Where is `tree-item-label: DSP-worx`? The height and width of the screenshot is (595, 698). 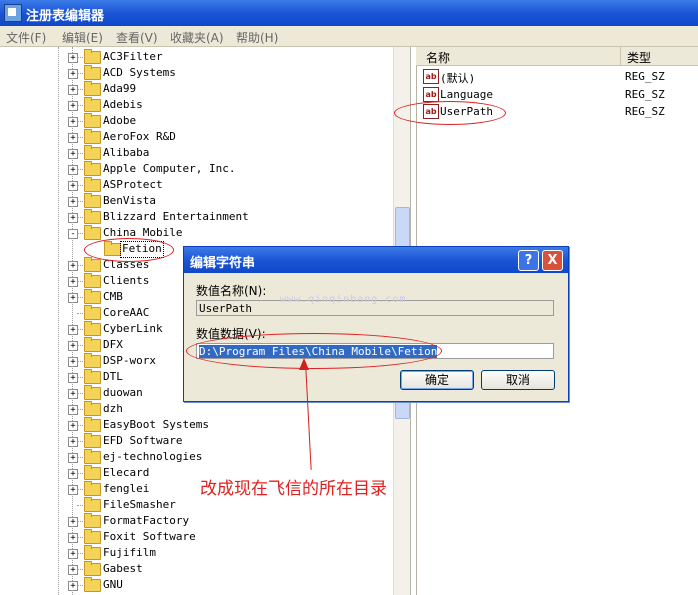 tree-item-label: DSP-worx is located at coordinates (129, 360).